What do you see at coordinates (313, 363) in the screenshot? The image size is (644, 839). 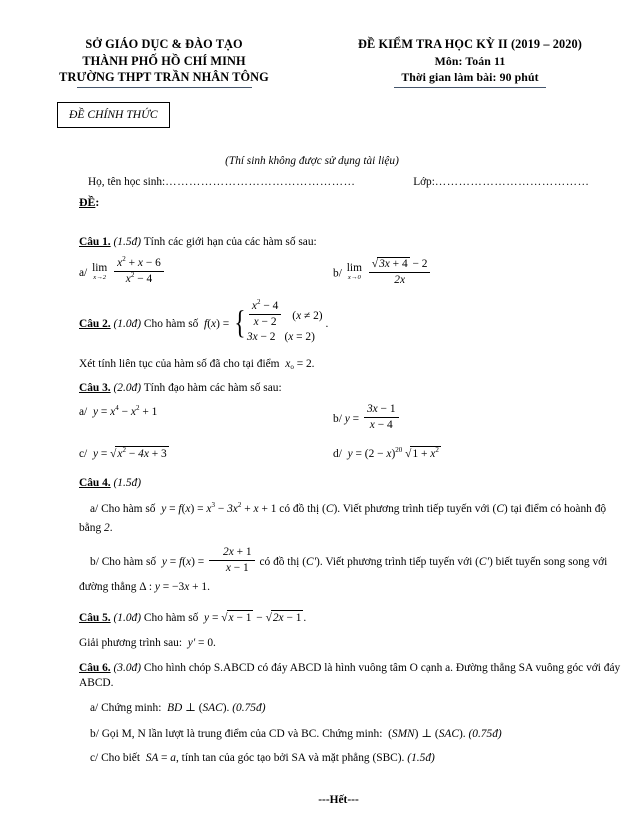 I see `question-2-followup-end: .` at bounding box center [313, 363].